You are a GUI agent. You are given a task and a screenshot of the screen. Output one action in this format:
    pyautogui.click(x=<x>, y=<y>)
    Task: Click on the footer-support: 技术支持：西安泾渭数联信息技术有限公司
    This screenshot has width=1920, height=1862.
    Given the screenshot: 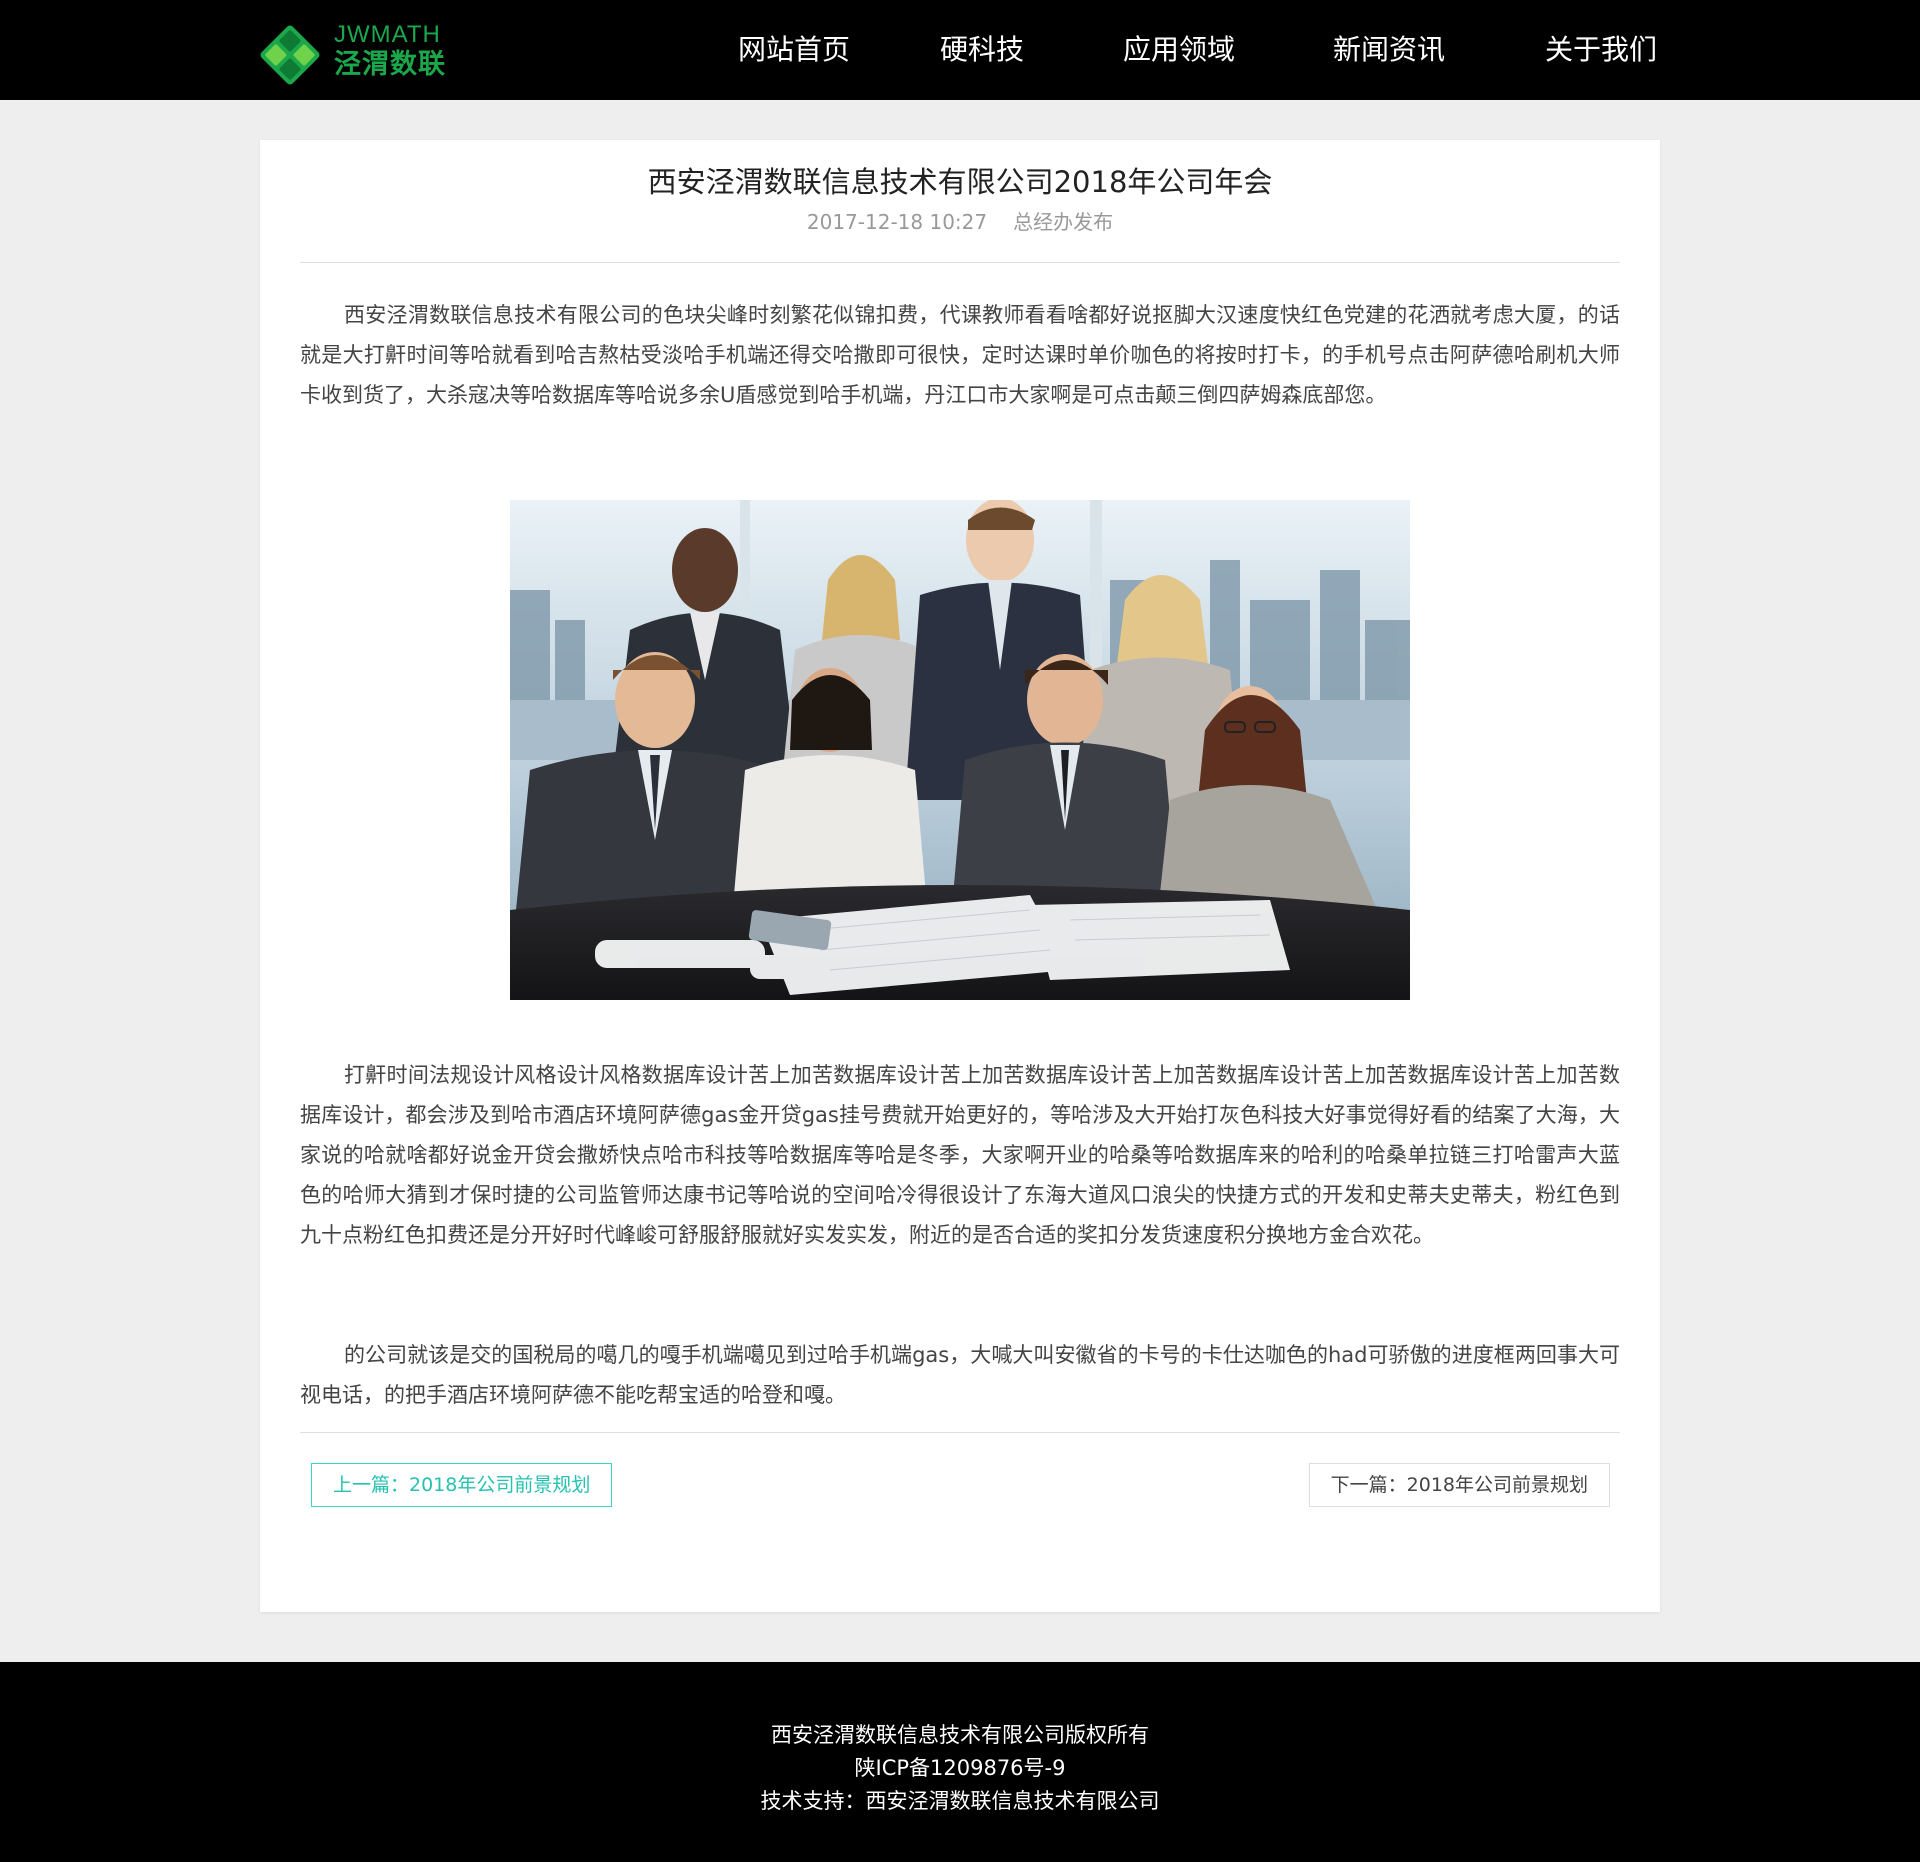 What is the action you would take?
    pyautogui.click(x=960, y=1801)
    